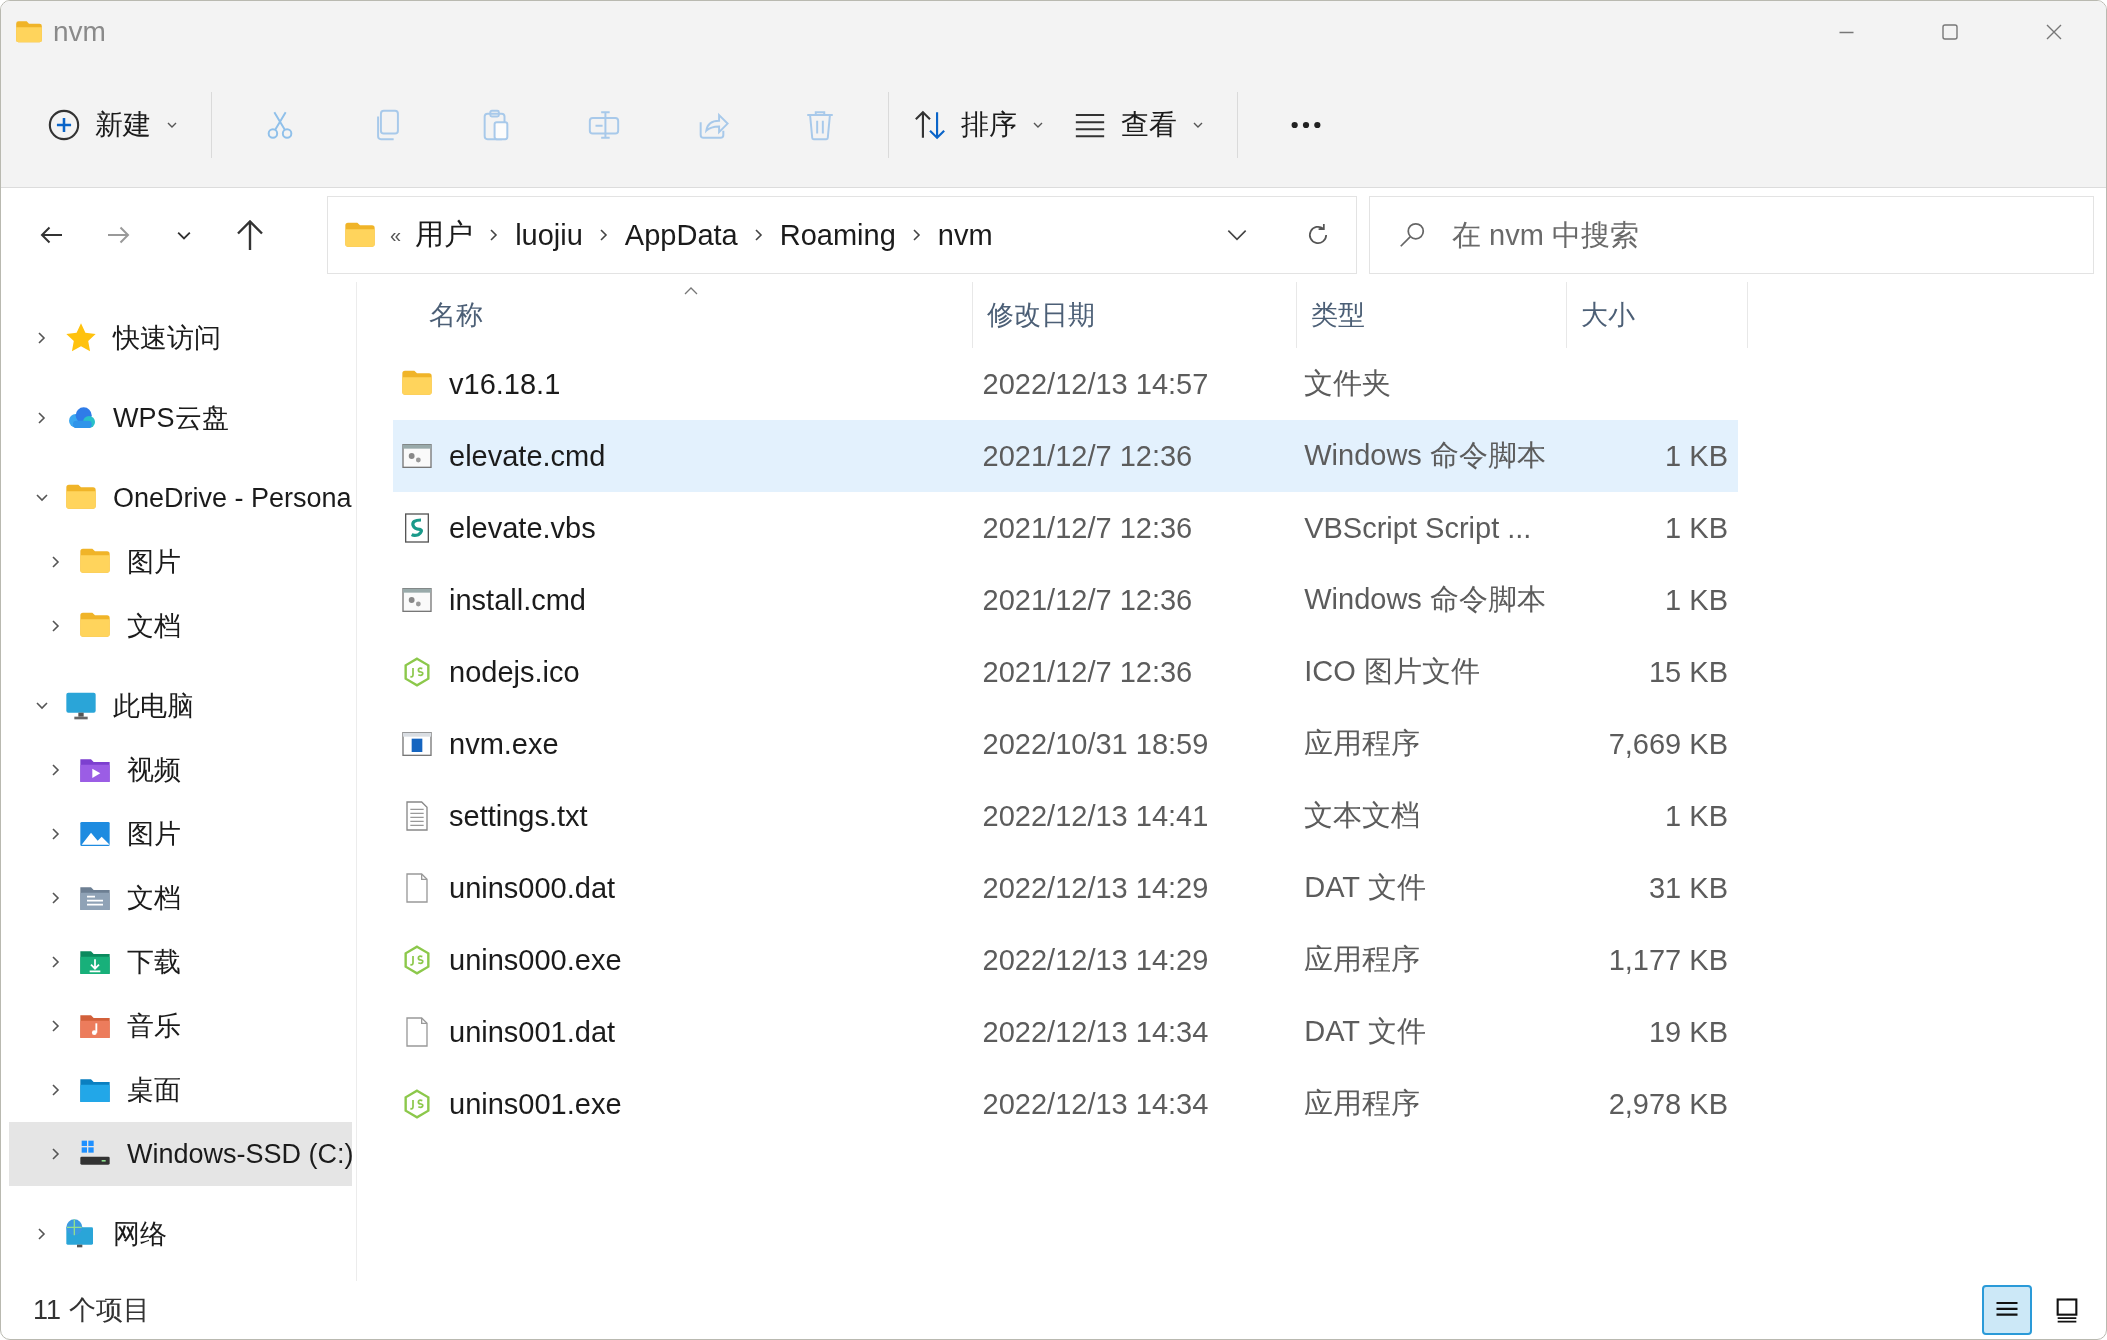 Image resolution: width=2107 pixels, height=1340 pixels. I want to click on breadcrumb-item: AppData, so click(681, 235).